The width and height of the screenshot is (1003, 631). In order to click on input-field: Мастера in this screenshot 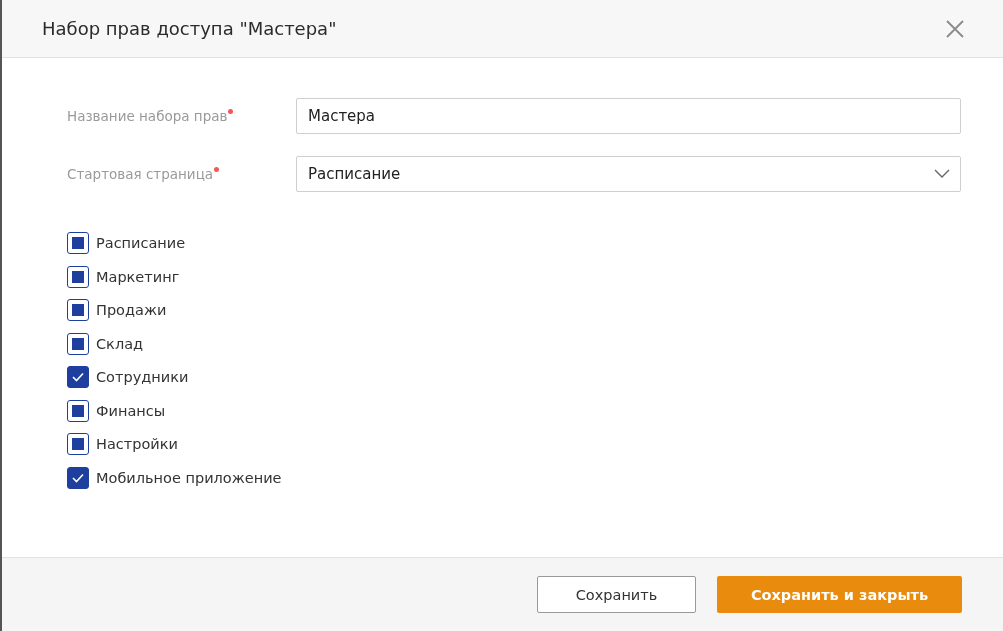, I will do `click(628, 116)`.